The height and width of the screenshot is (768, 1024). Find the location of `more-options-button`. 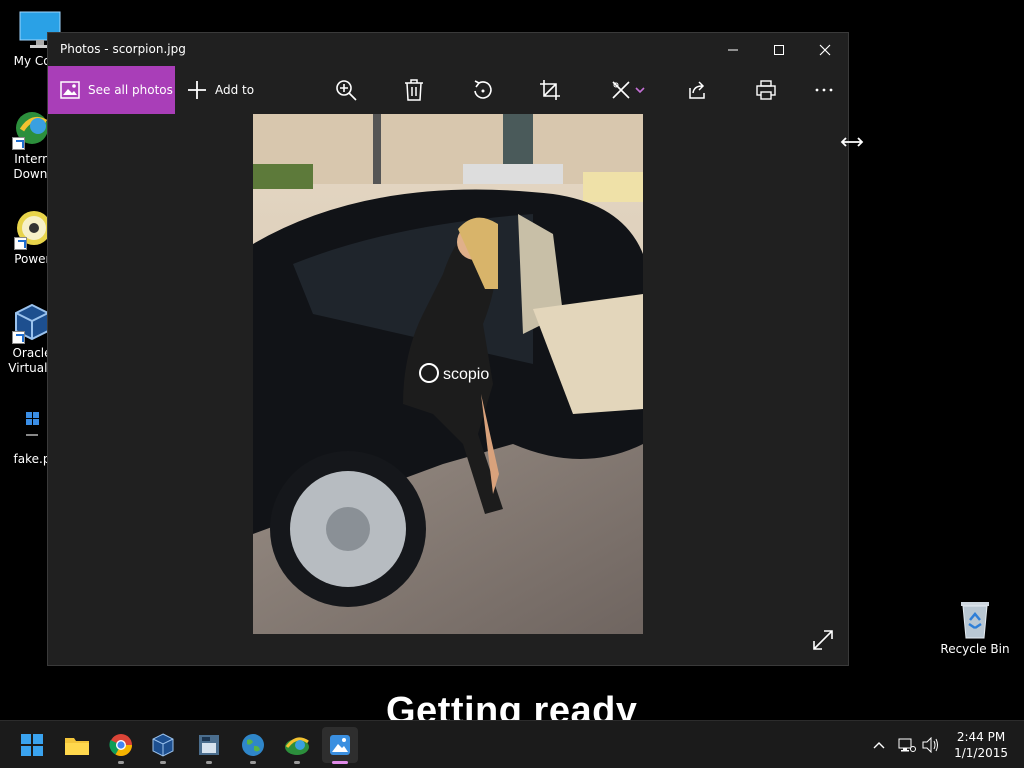

more-options-button is located at coordinates (824, 90).